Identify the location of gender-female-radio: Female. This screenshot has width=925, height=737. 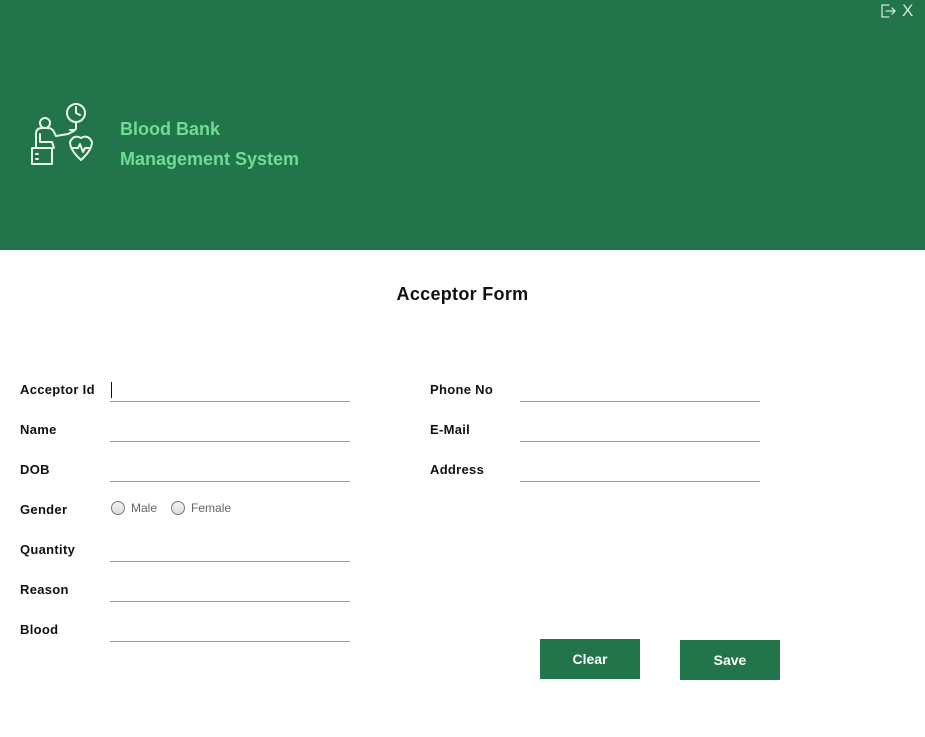
(201, 508).